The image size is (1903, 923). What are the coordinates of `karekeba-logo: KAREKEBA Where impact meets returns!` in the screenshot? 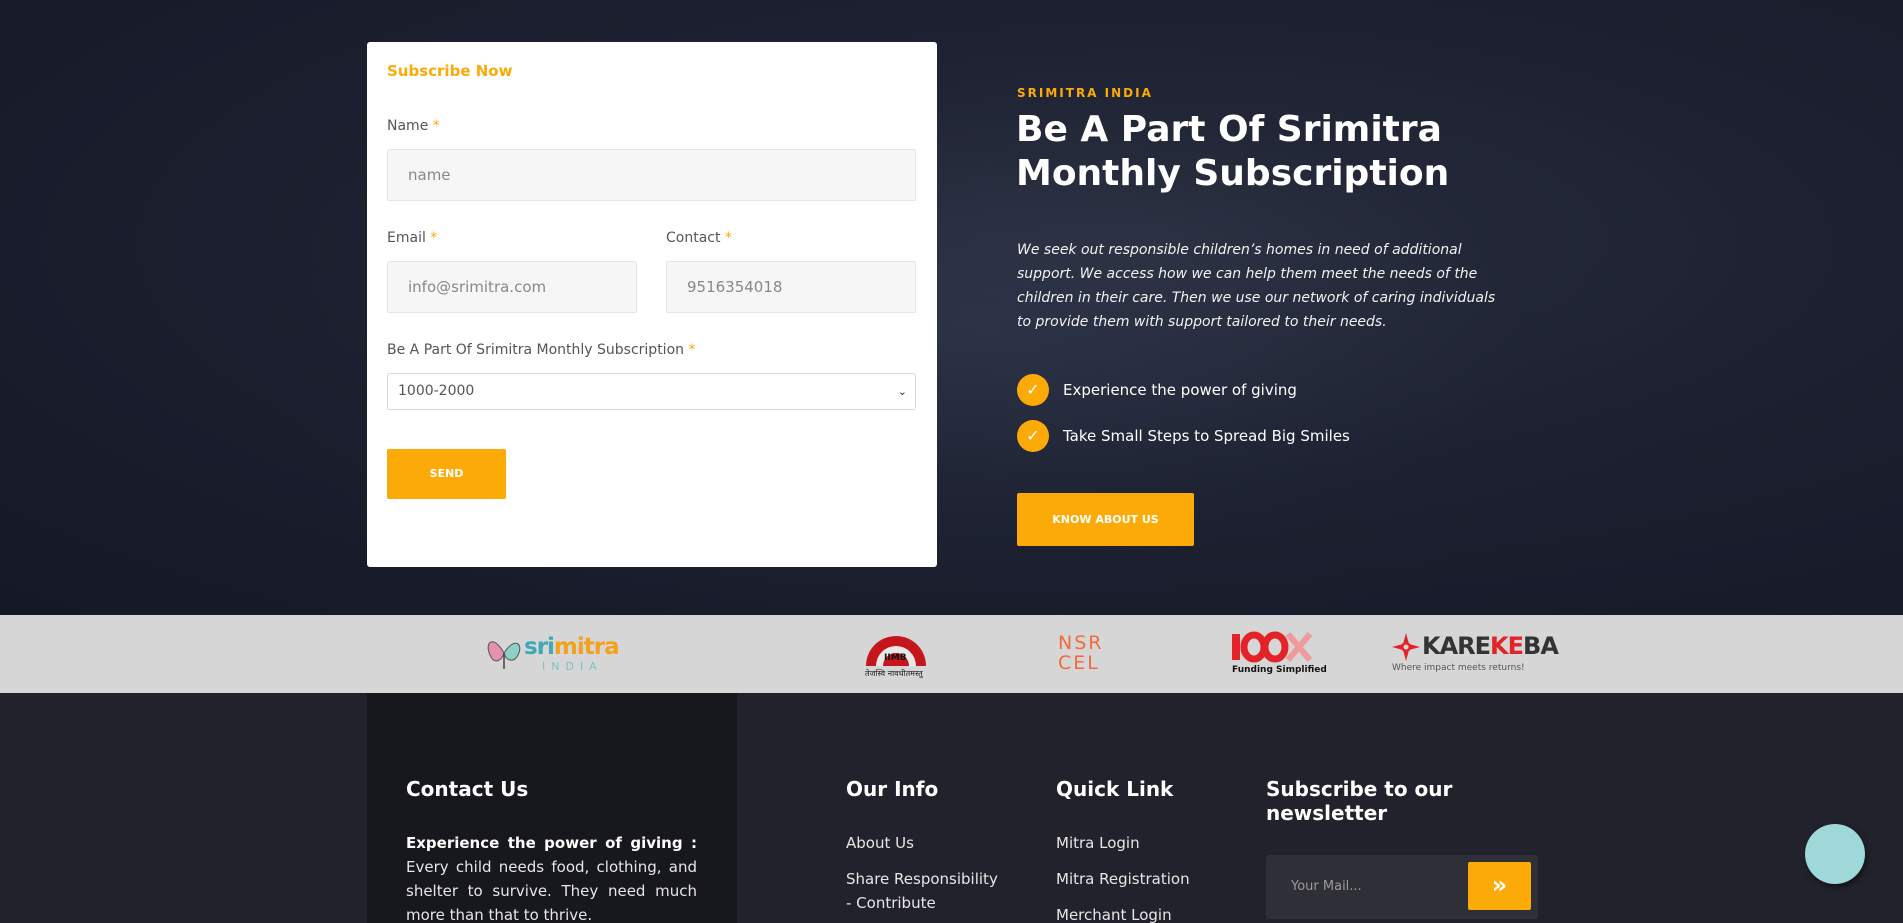 It's located at (1475, 654).